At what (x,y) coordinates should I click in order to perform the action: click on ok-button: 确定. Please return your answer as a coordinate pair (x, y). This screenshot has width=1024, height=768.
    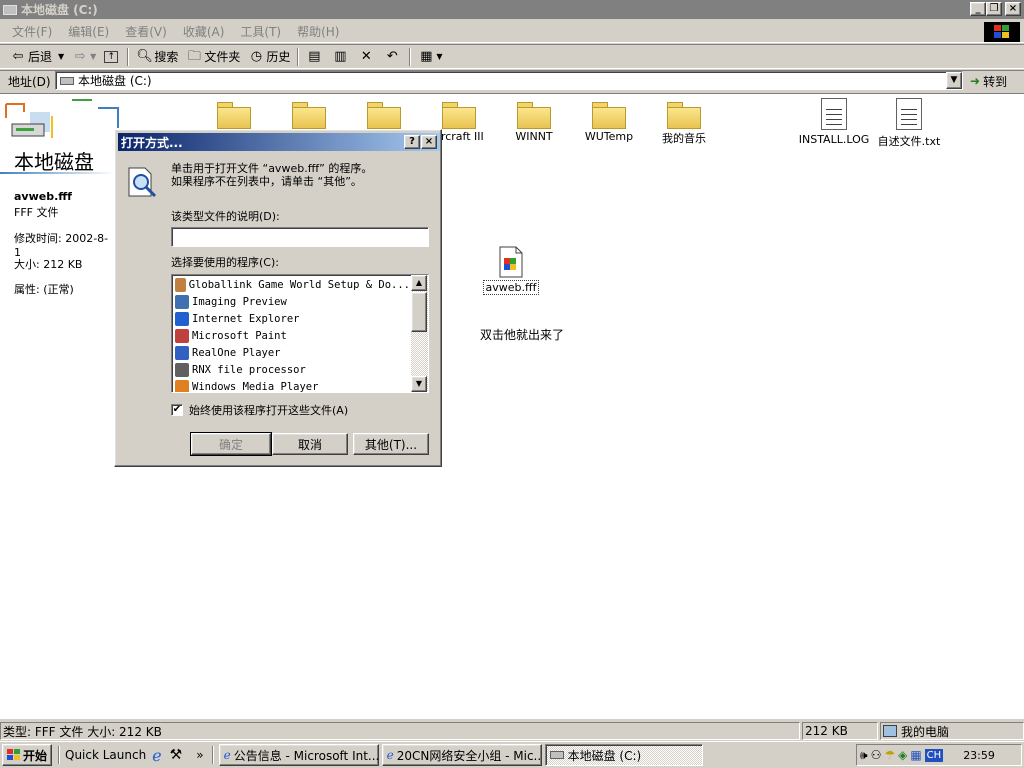
    Looking at the image, I should click on (231, 444).